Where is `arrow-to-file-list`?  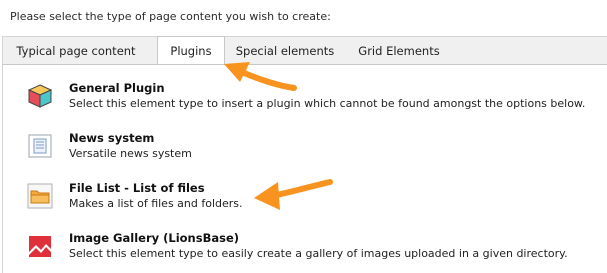
arrow-to-file-list is located at coordinates (293, 194).